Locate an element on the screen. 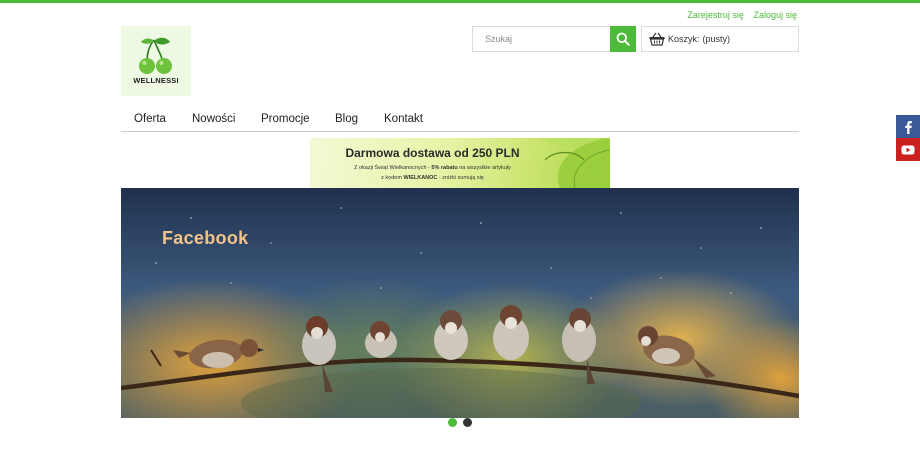 The height and width of the screenshot is (460, 920). youtube-icon is located at coordinates (908, 149).